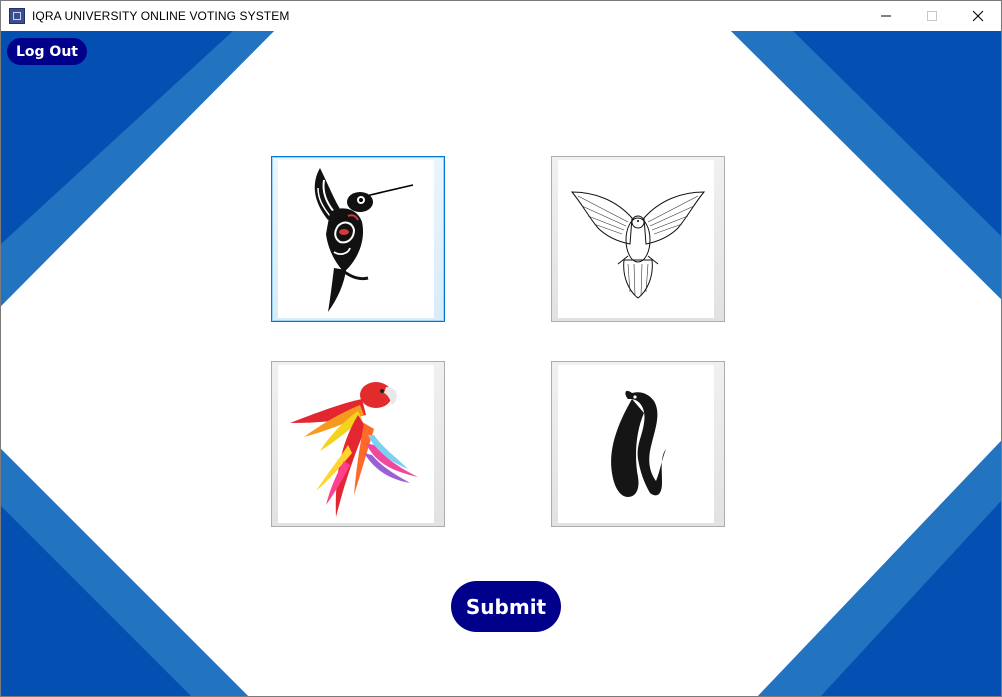  I want to click on maximize-icon, so click(932, 16).